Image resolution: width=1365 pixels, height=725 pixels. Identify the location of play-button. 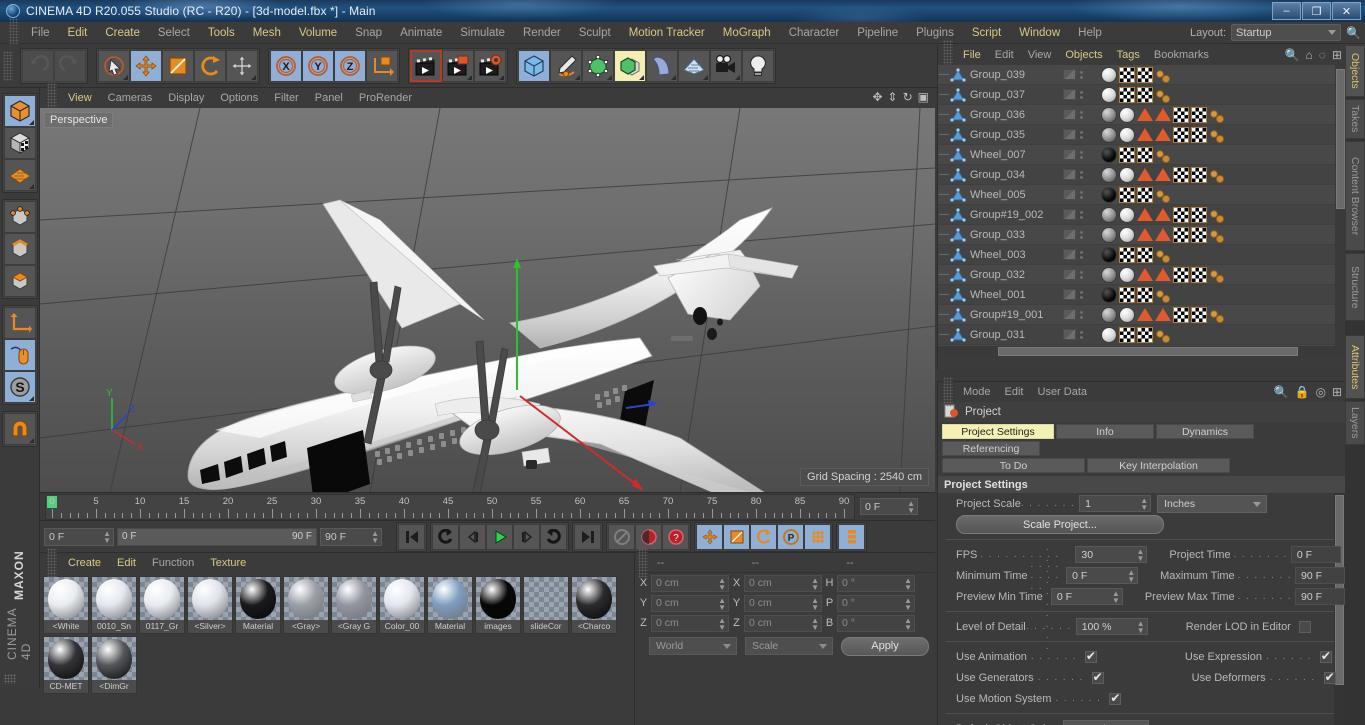
(499, 536).